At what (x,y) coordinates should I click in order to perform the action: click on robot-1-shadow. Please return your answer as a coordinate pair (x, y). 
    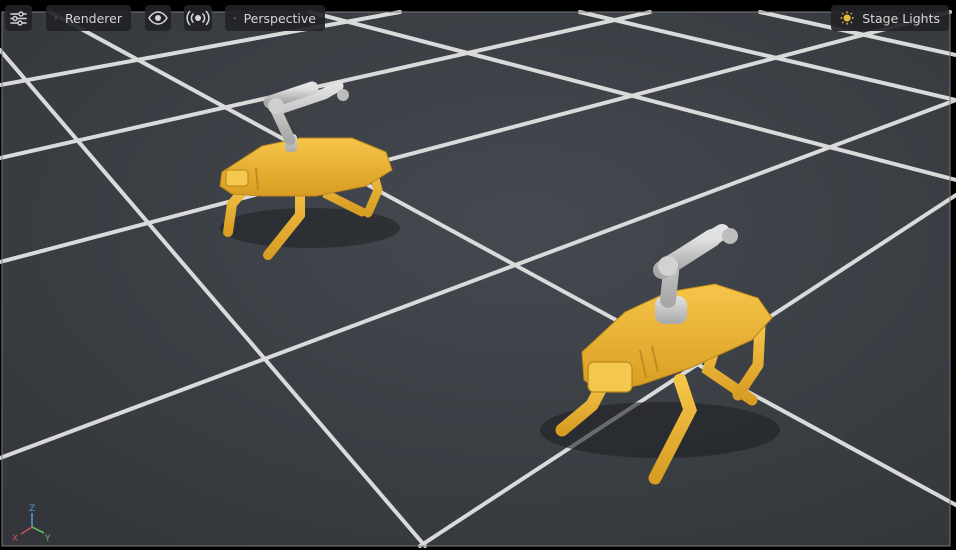
    Looking at the image, I should click on (310, 228).